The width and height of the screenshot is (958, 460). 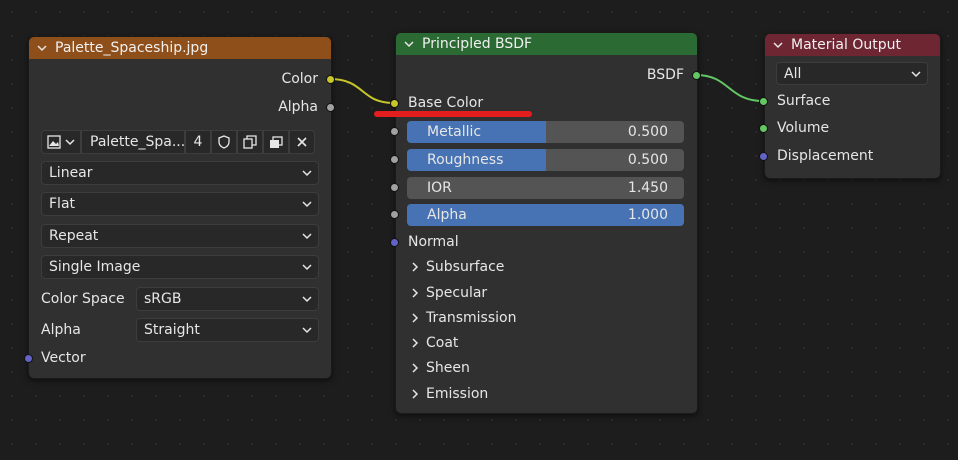 I want to click on image-node-header: Palette_Spaceship.jpg, so click(x=180, y=48).